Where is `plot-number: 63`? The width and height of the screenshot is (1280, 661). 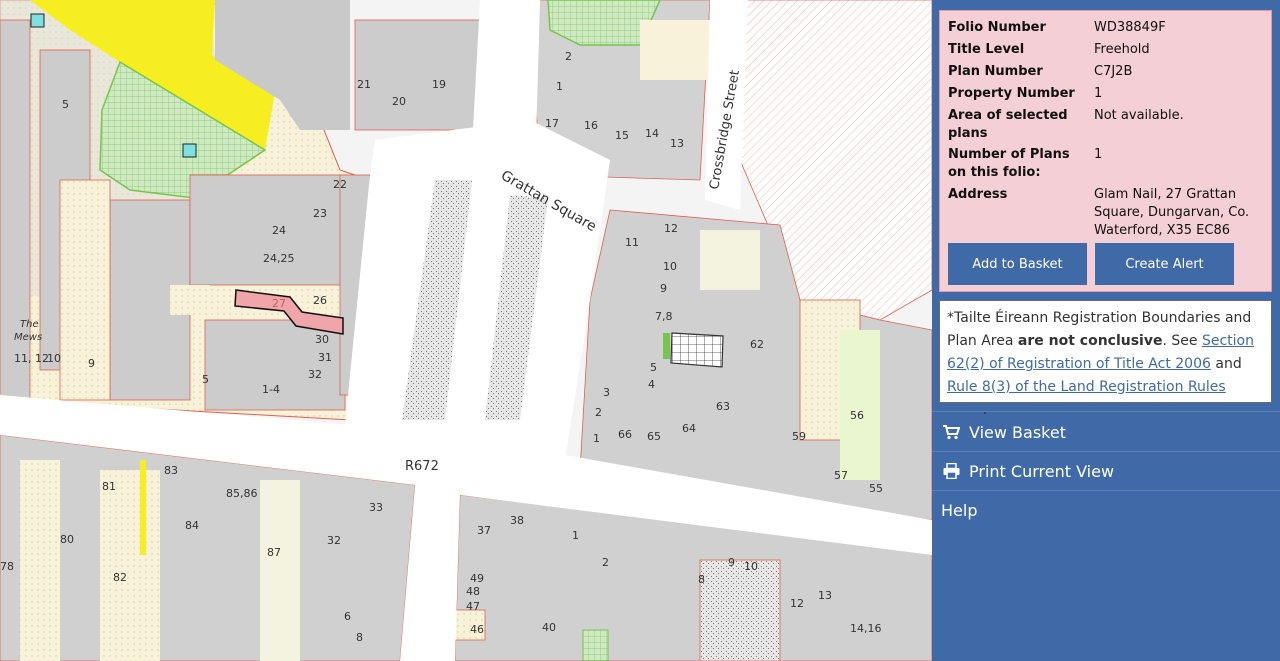 plot-number: 63 is located at coordinates (723, 406).